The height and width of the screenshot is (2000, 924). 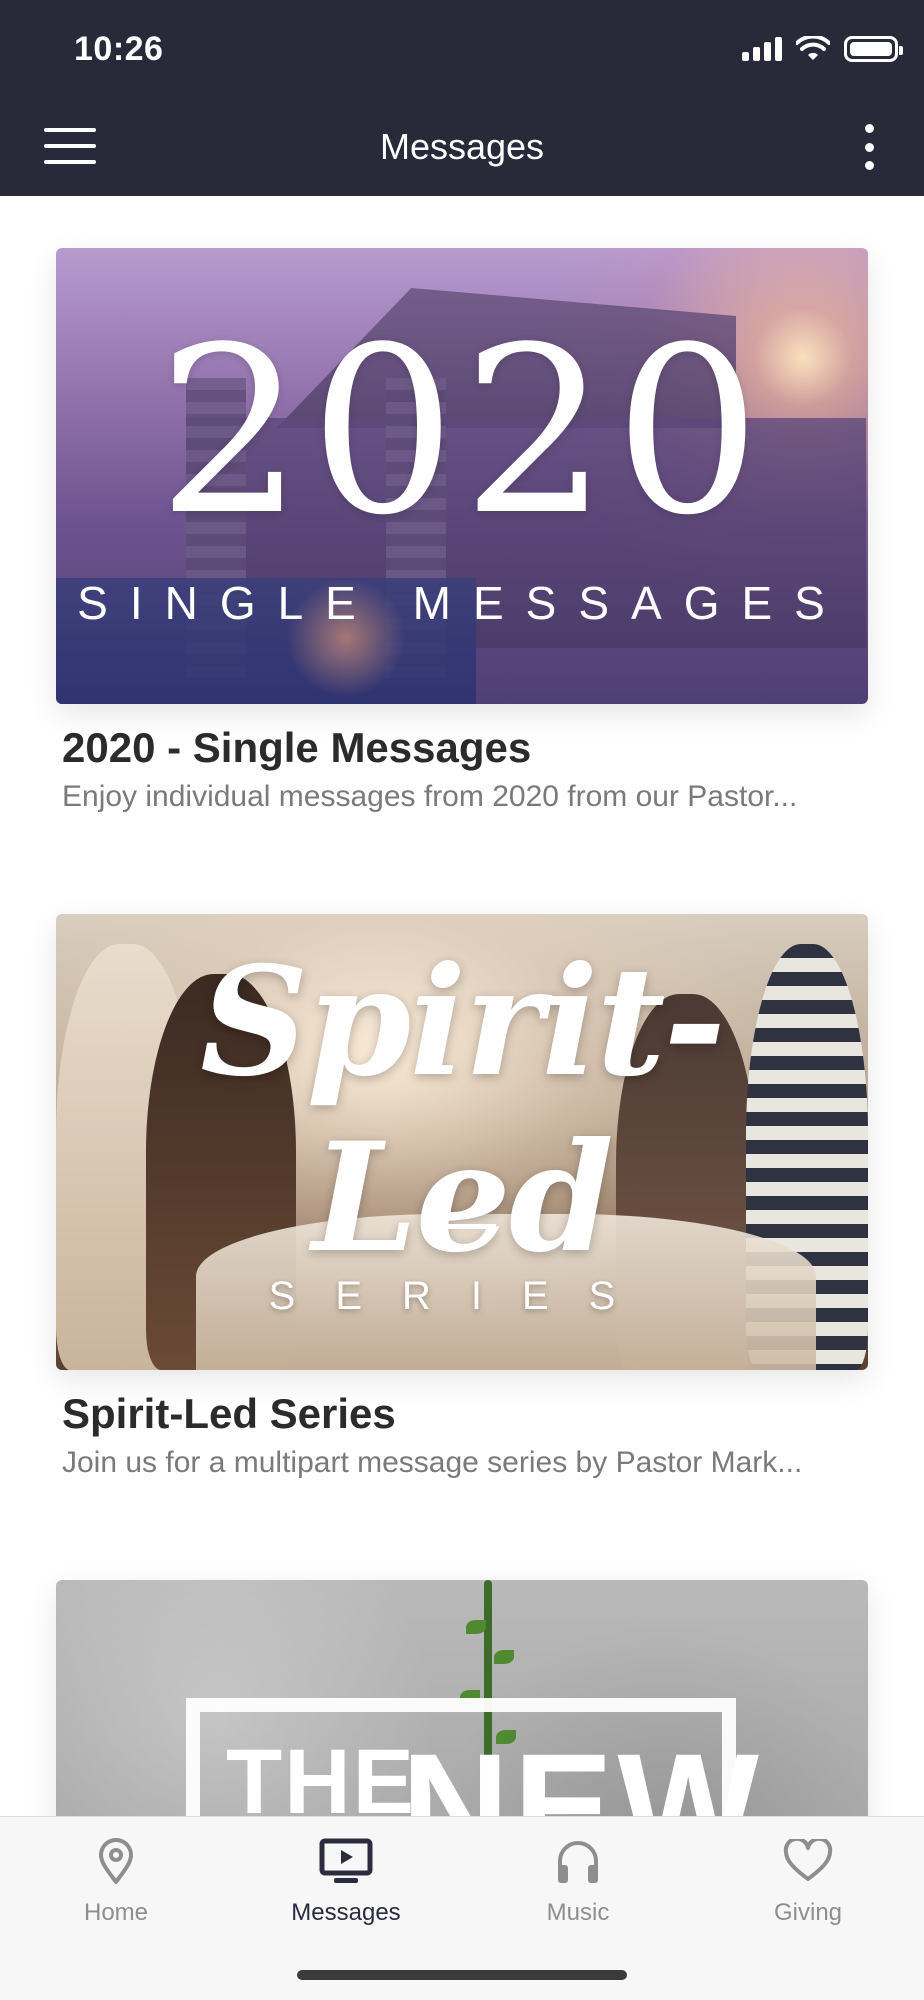 I want to click on tab-label: Giving, so click(x=808, y=1912).